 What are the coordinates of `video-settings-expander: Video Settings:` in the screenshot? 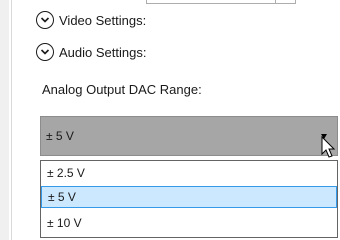 It's located at (91, 20).